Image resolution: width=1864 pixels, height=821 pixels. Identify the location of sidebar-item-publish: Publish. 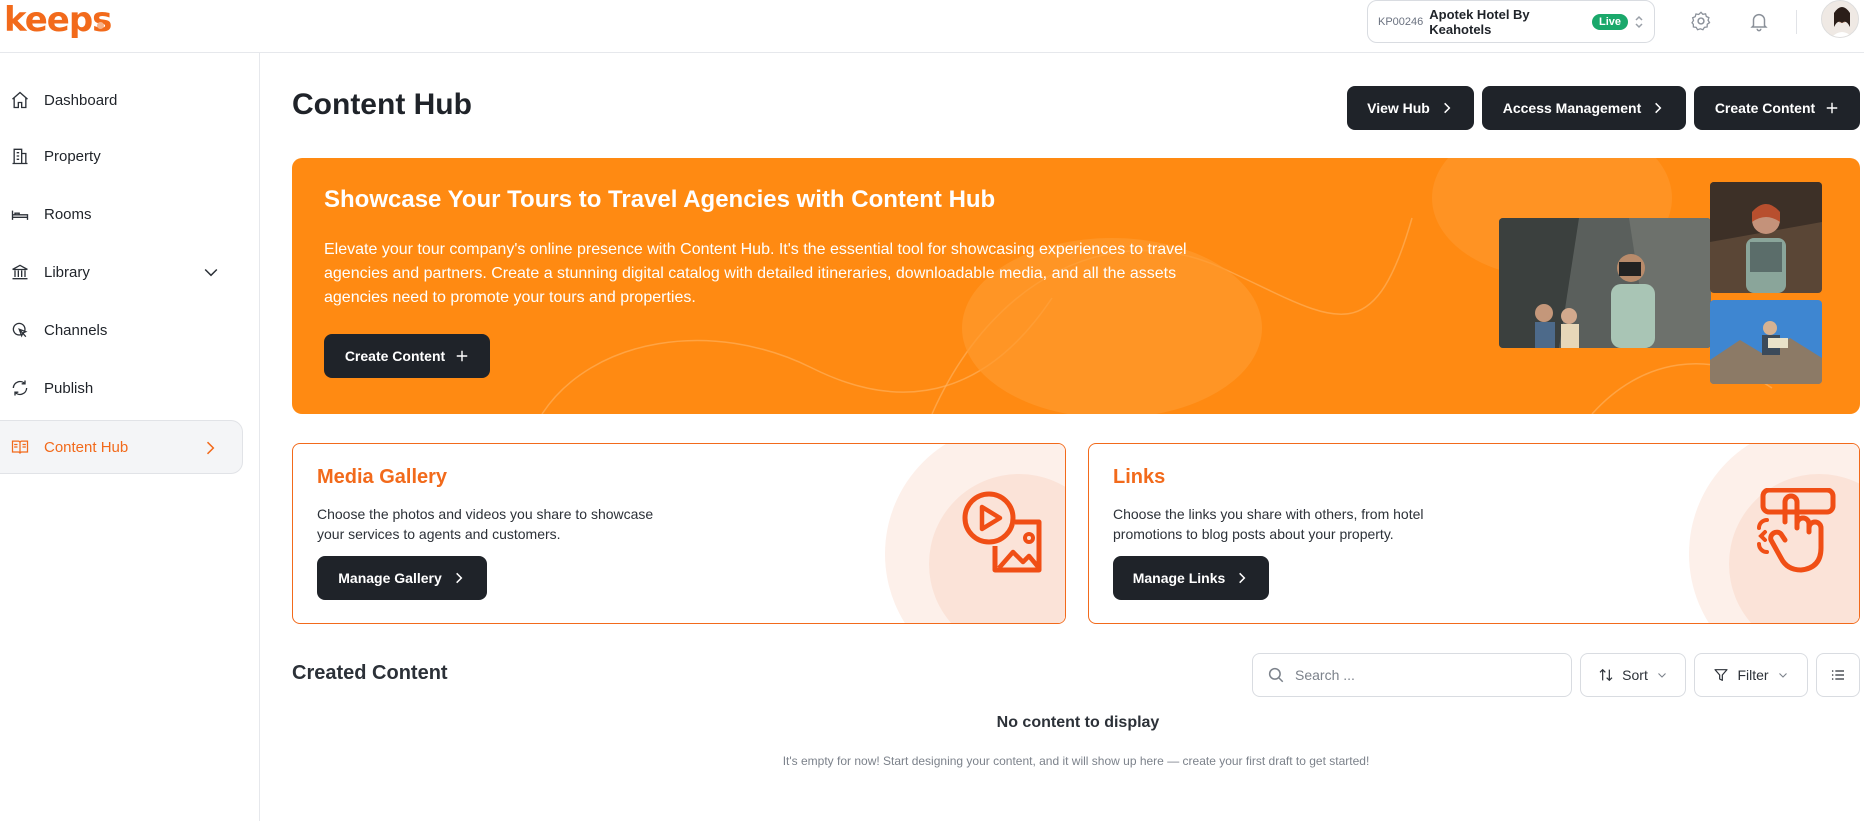
(121, 388).